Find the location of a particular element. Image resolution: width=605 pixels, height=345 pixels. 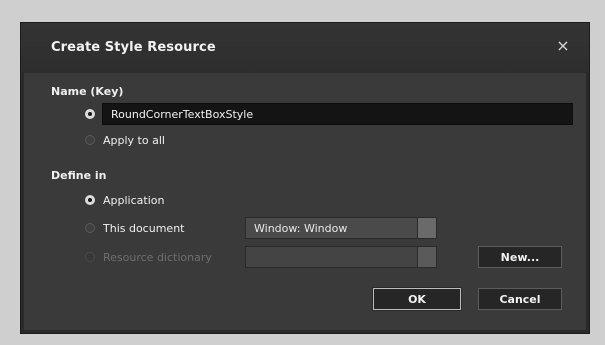

apply-to-all-label: Apply to all is located at coordinates (134, 140).